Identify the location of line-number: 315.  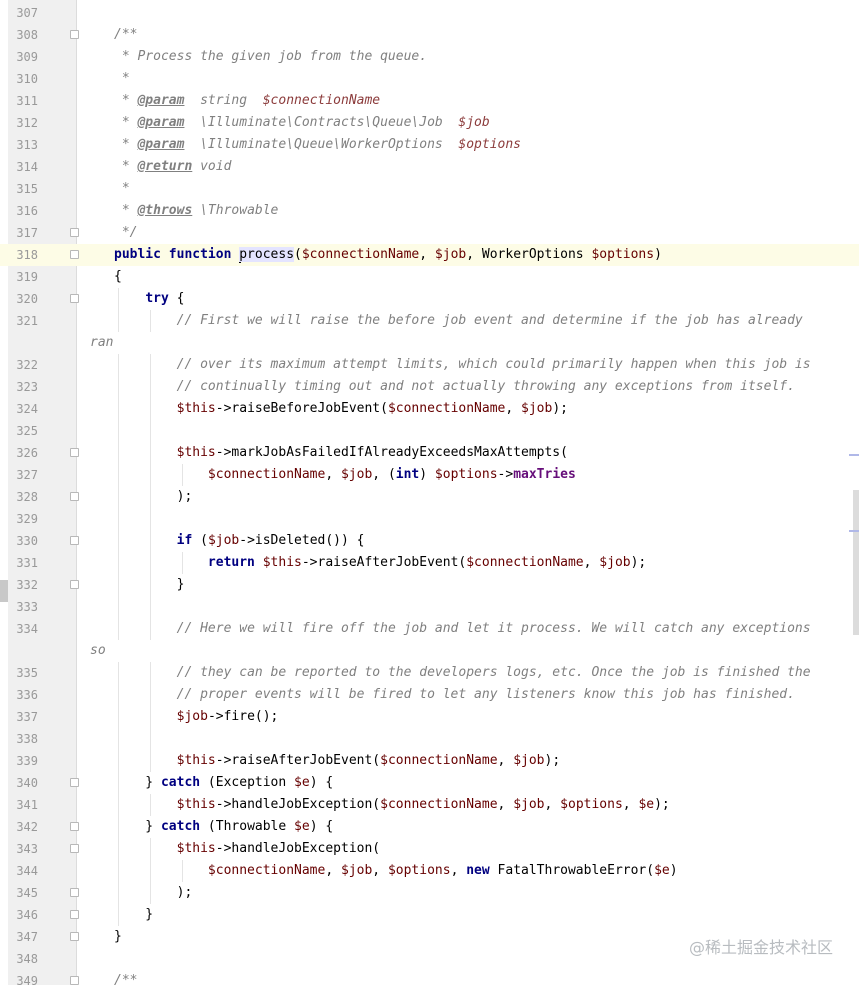
(23, 189).